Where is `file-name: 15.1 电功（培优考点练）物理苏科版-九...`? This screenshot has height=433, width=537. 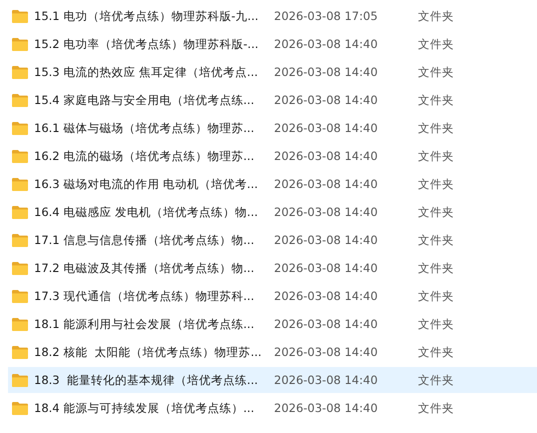 file-name: 15.1 电功（培优考点练）物理苏科版-九... is located at coordinates (147, 16).